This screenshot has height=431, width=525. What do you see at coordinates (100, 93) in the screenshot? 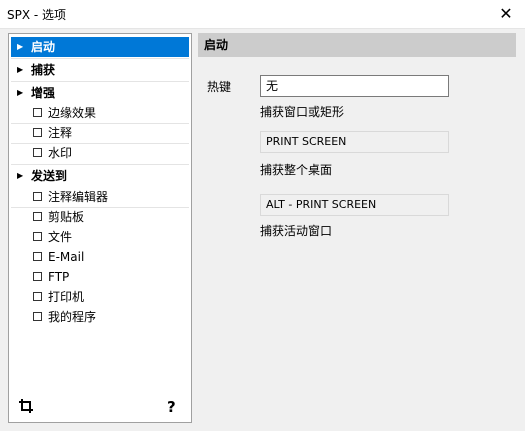
I see `sidebar-item-enhance: ▶ 增强` at bounding box center [100, 93].